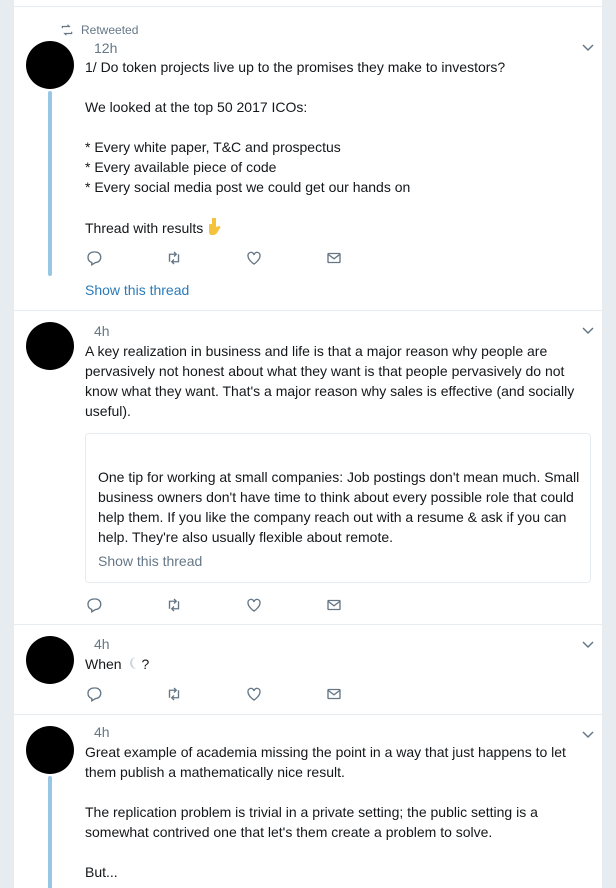 This screenshot has width=616, height=888. What do you see at coordinates (105, 48) in the screenshot?
I see `tweet-time: 12h` at bounding box center [105, 48].